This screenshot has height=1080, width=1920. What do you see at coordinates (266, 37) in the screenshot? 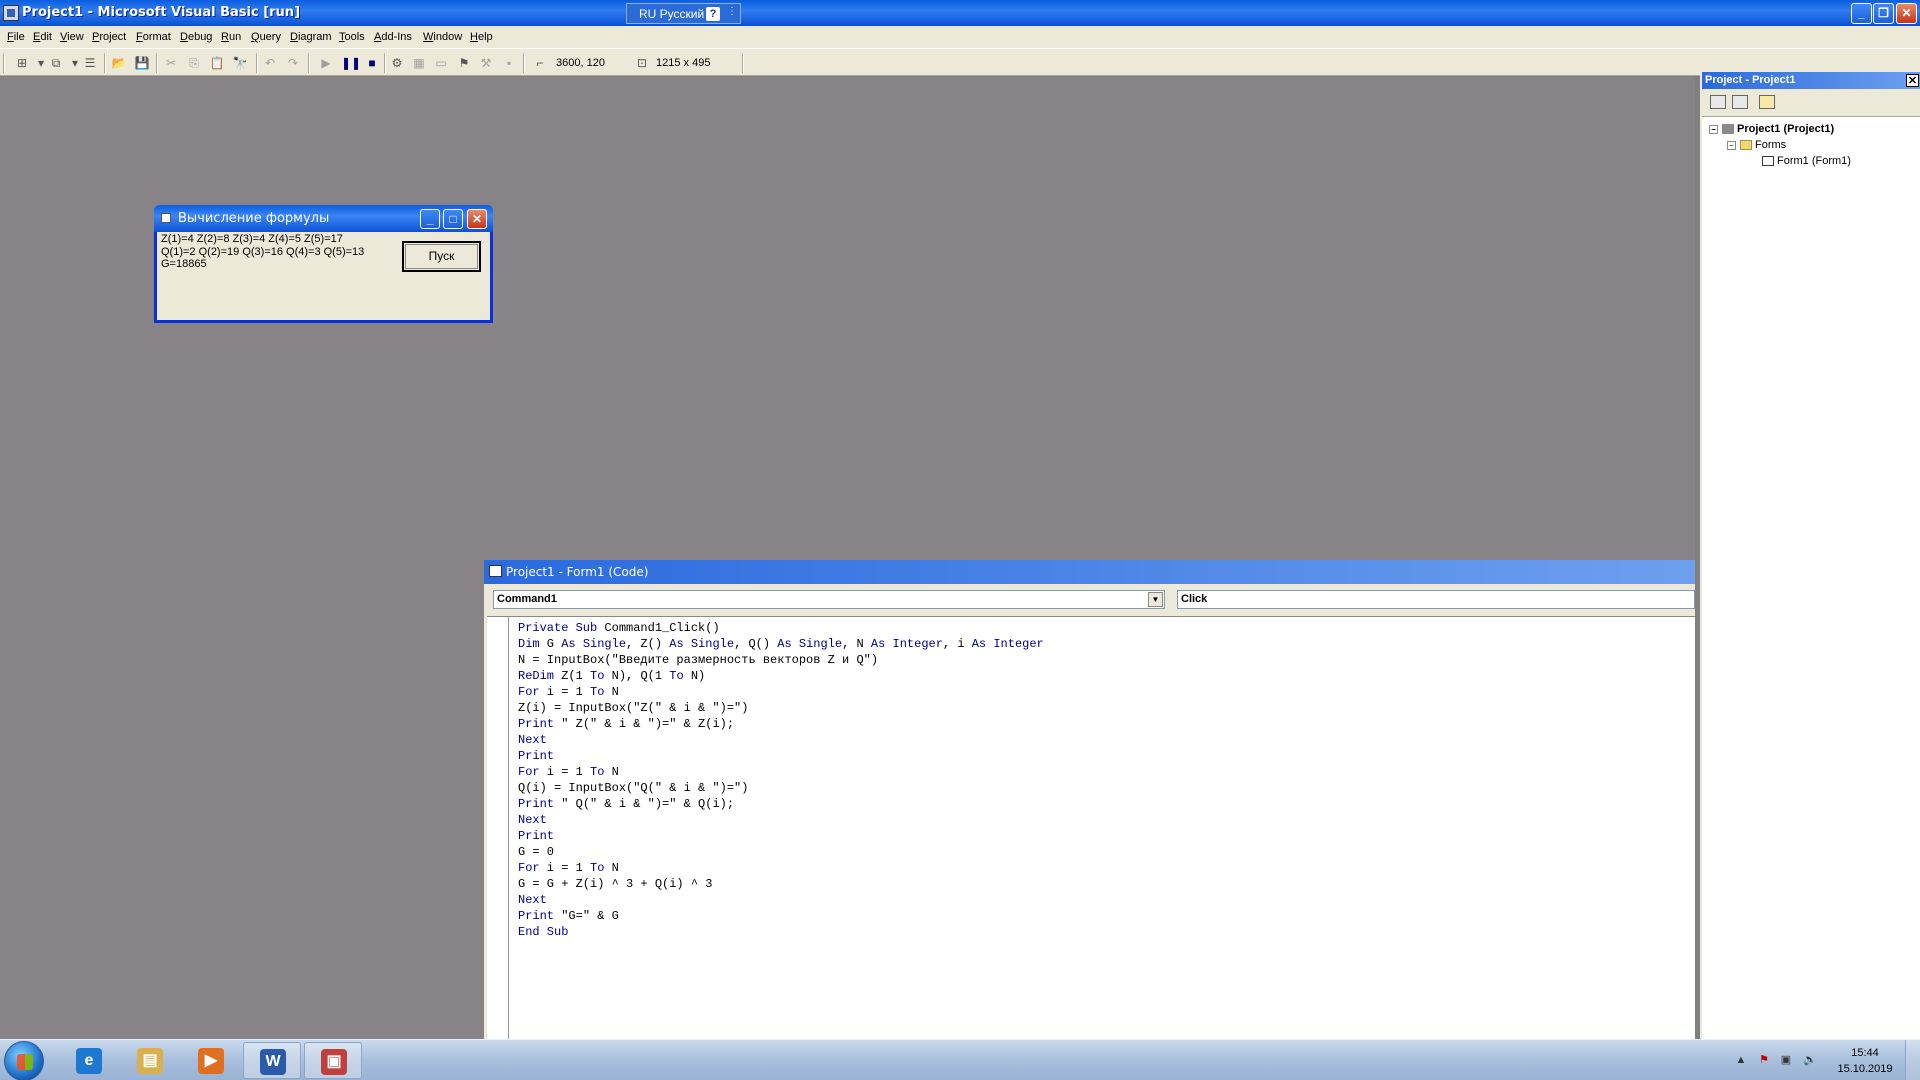
I see `menu-item-query: Query` at bounding box center [266, 37].